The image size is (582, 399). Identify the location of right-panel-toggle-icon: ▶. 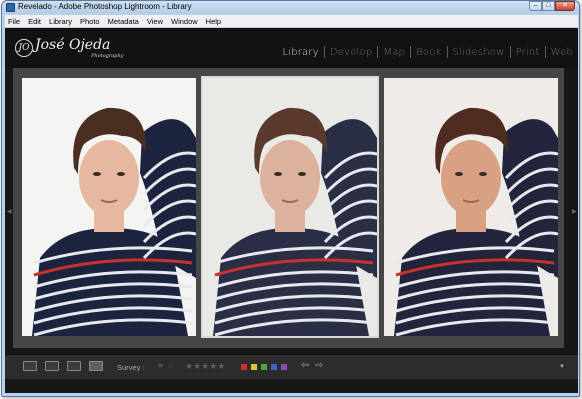
(574, 211).